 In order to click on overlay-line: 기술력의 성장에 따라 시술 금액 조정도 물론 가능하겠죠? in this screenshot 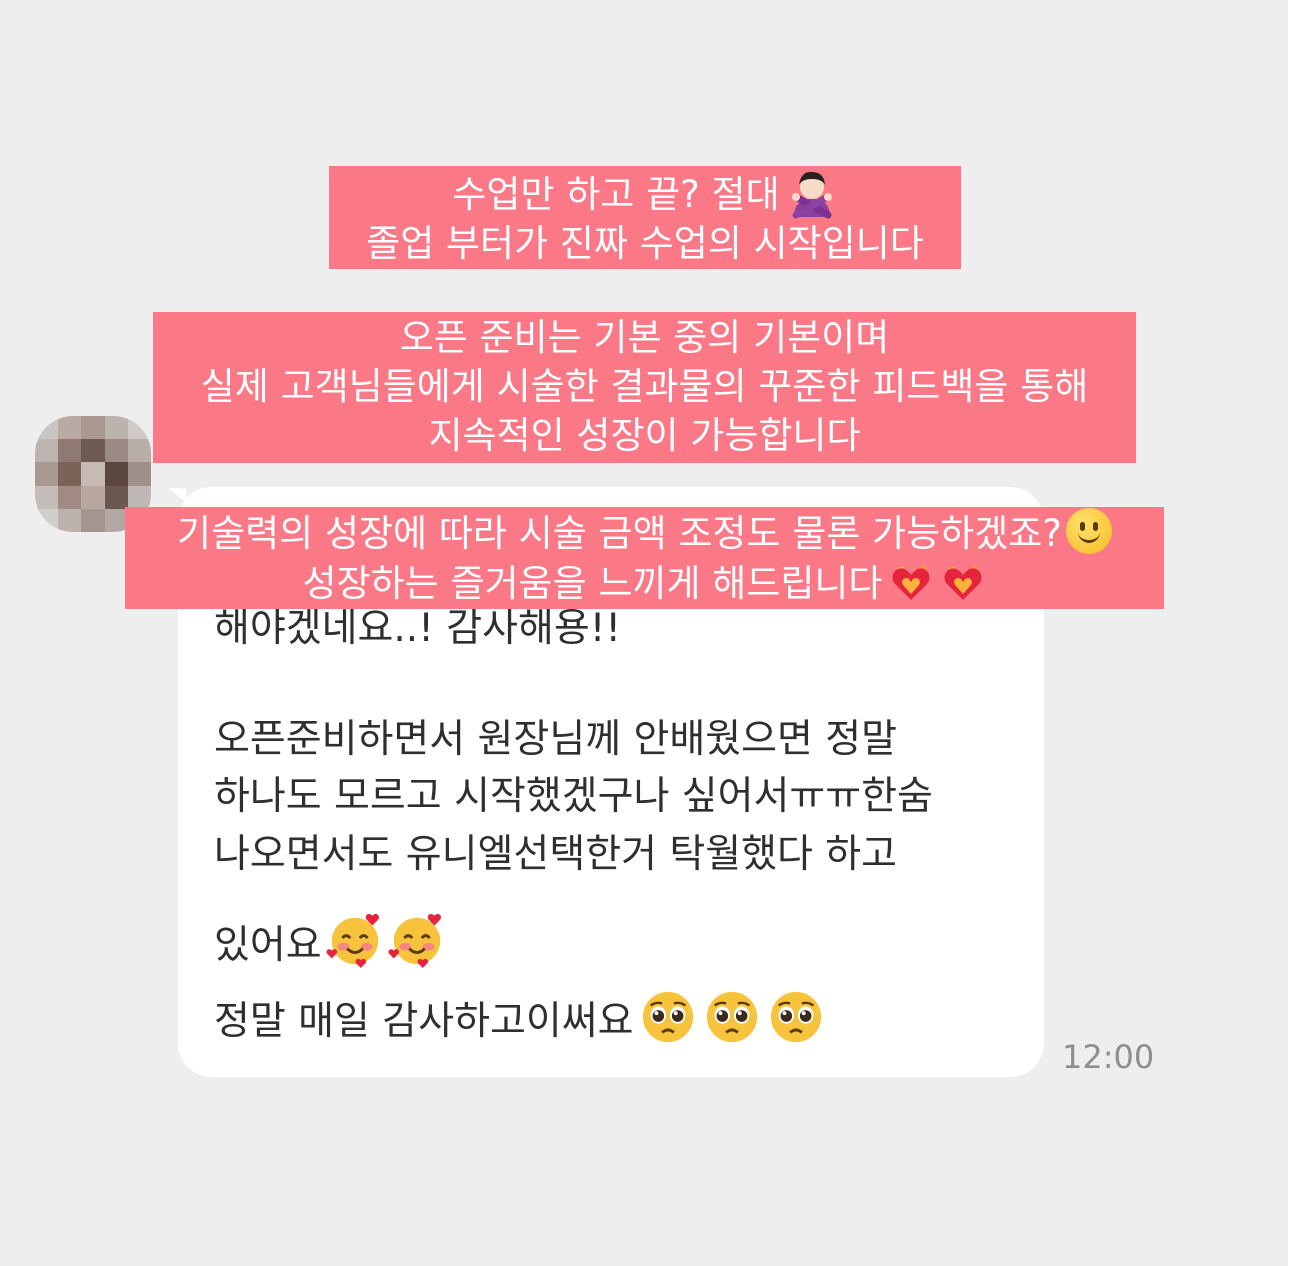, I will do `click(644, 533)`.